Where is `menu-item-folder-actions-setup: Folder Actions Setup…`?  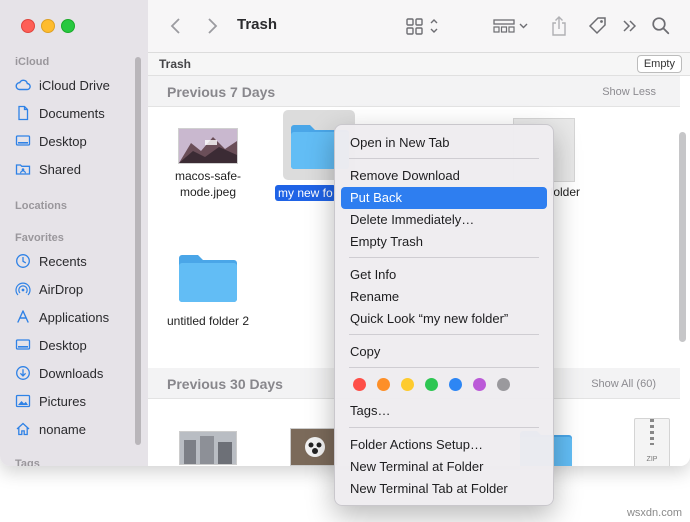 menu-item-folder-actions-setup: Folder Actions Setup… is located at coordinates (444, 445).